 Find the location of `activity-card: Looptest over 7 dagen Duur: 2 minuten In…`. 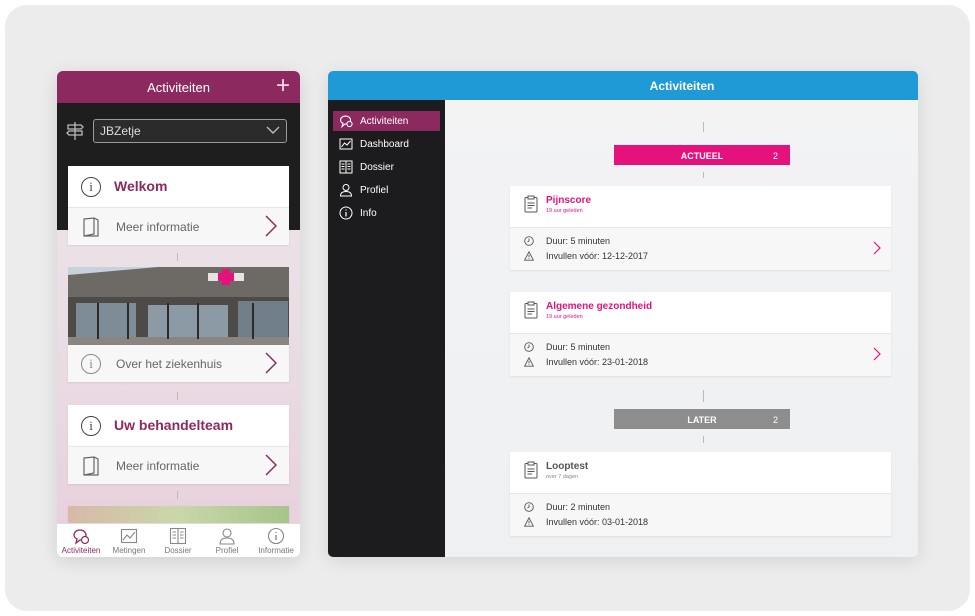

activity-card: Looptest over 7 dagen Duur: 2 minuten In… is located at coordinates (700, 494).